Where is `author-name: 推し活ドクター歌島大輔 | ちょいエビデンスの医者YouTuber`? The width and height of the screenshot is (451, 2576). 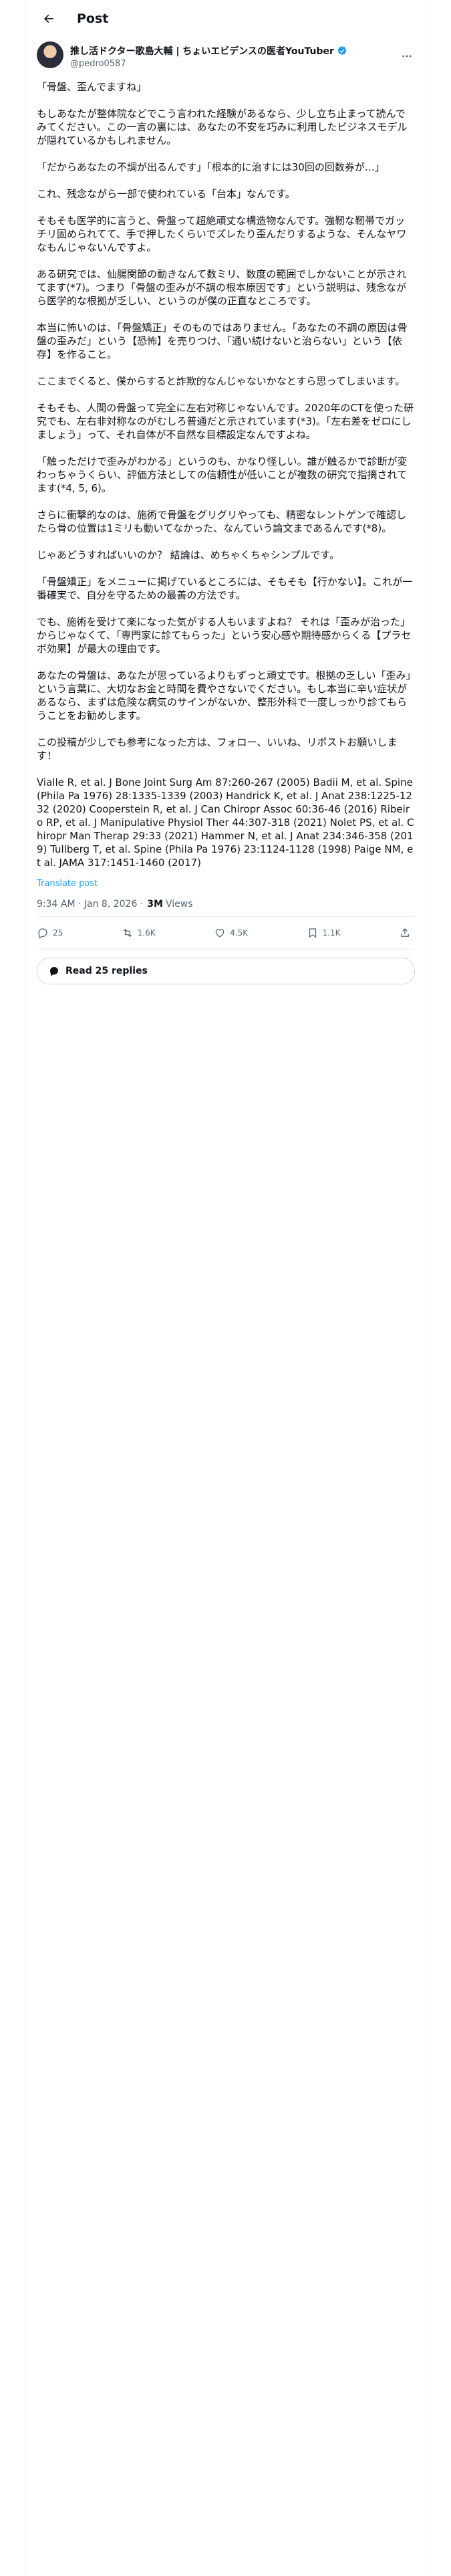 author-name: 推し活ドクター歌島大輔 | ちょいエビデンスの医者YouTuber is located at coordinates (202, 51).